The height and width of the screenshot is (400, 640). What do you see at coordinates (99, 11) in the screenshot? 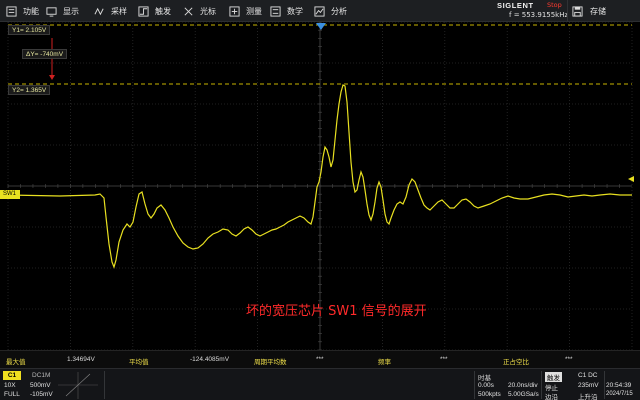
I see `acquire-icon` at bounding box center [99, 11].